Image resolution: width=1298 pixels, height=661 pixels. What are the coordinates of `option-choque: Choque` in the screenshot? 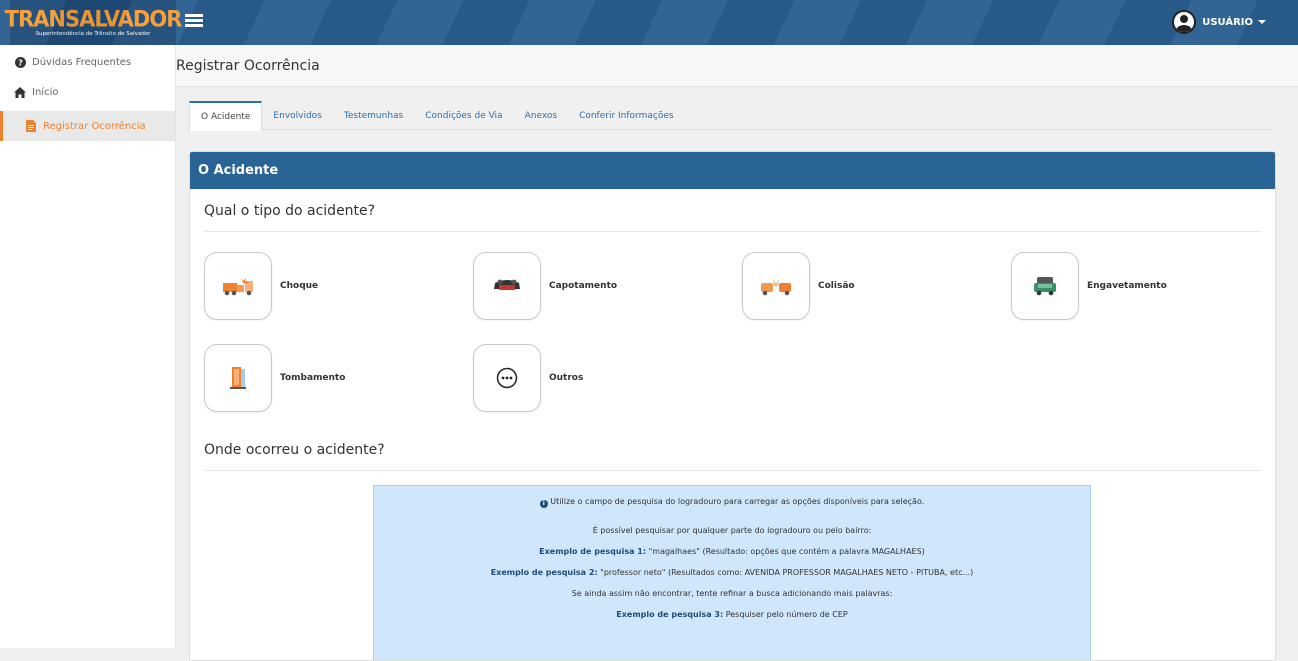 It's located at (261, 286).